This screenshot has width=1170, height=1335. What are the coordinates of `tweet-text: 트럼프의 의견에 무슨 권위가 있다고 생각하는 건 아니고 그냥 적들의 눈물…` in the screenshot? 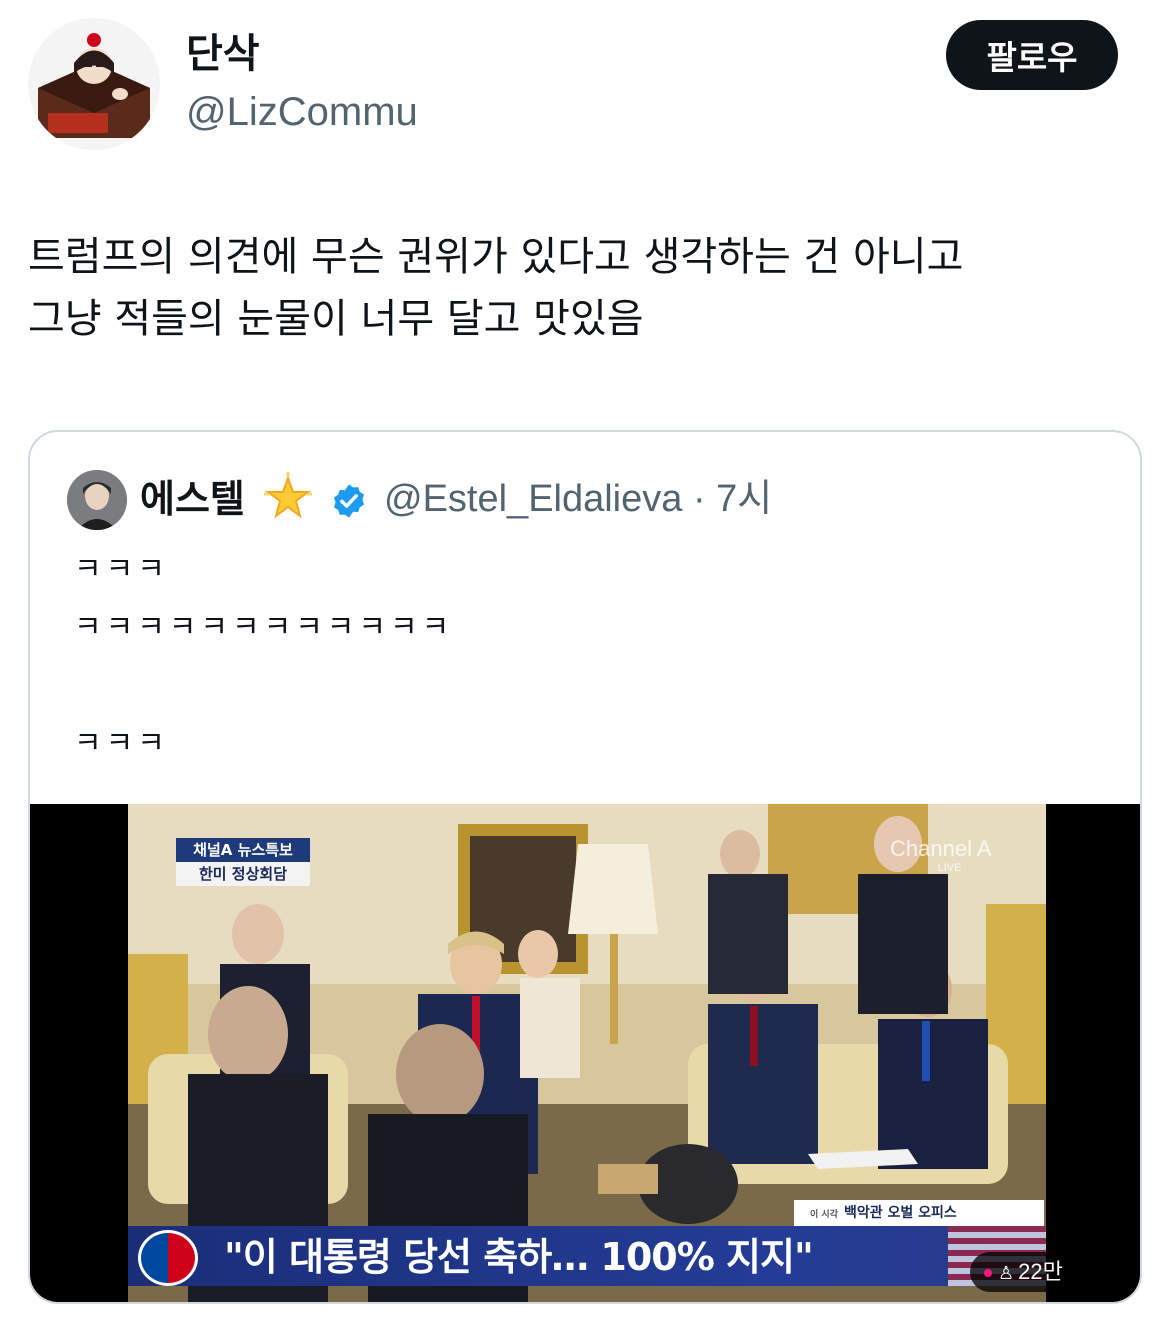 It's located at (585, 288).